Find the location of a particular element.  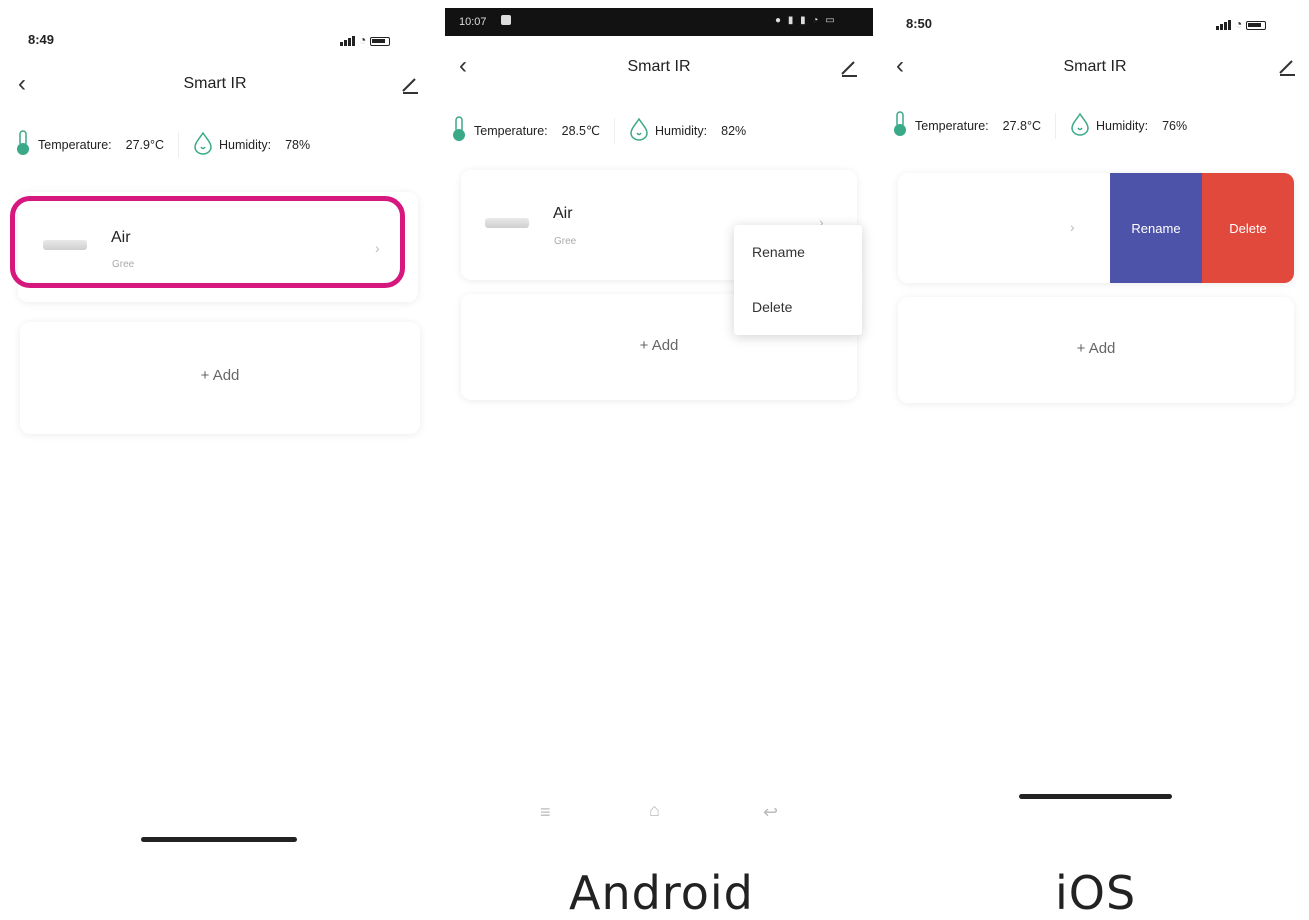

home-icon: ⌂ is located at coordinates (654, 810).